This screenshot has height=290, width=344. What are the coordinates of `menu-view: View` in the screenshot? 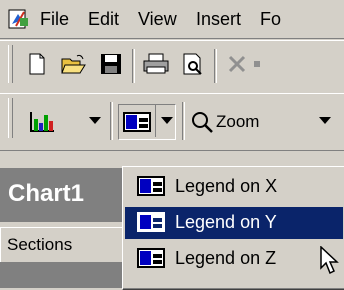 It's located at (157, 19).